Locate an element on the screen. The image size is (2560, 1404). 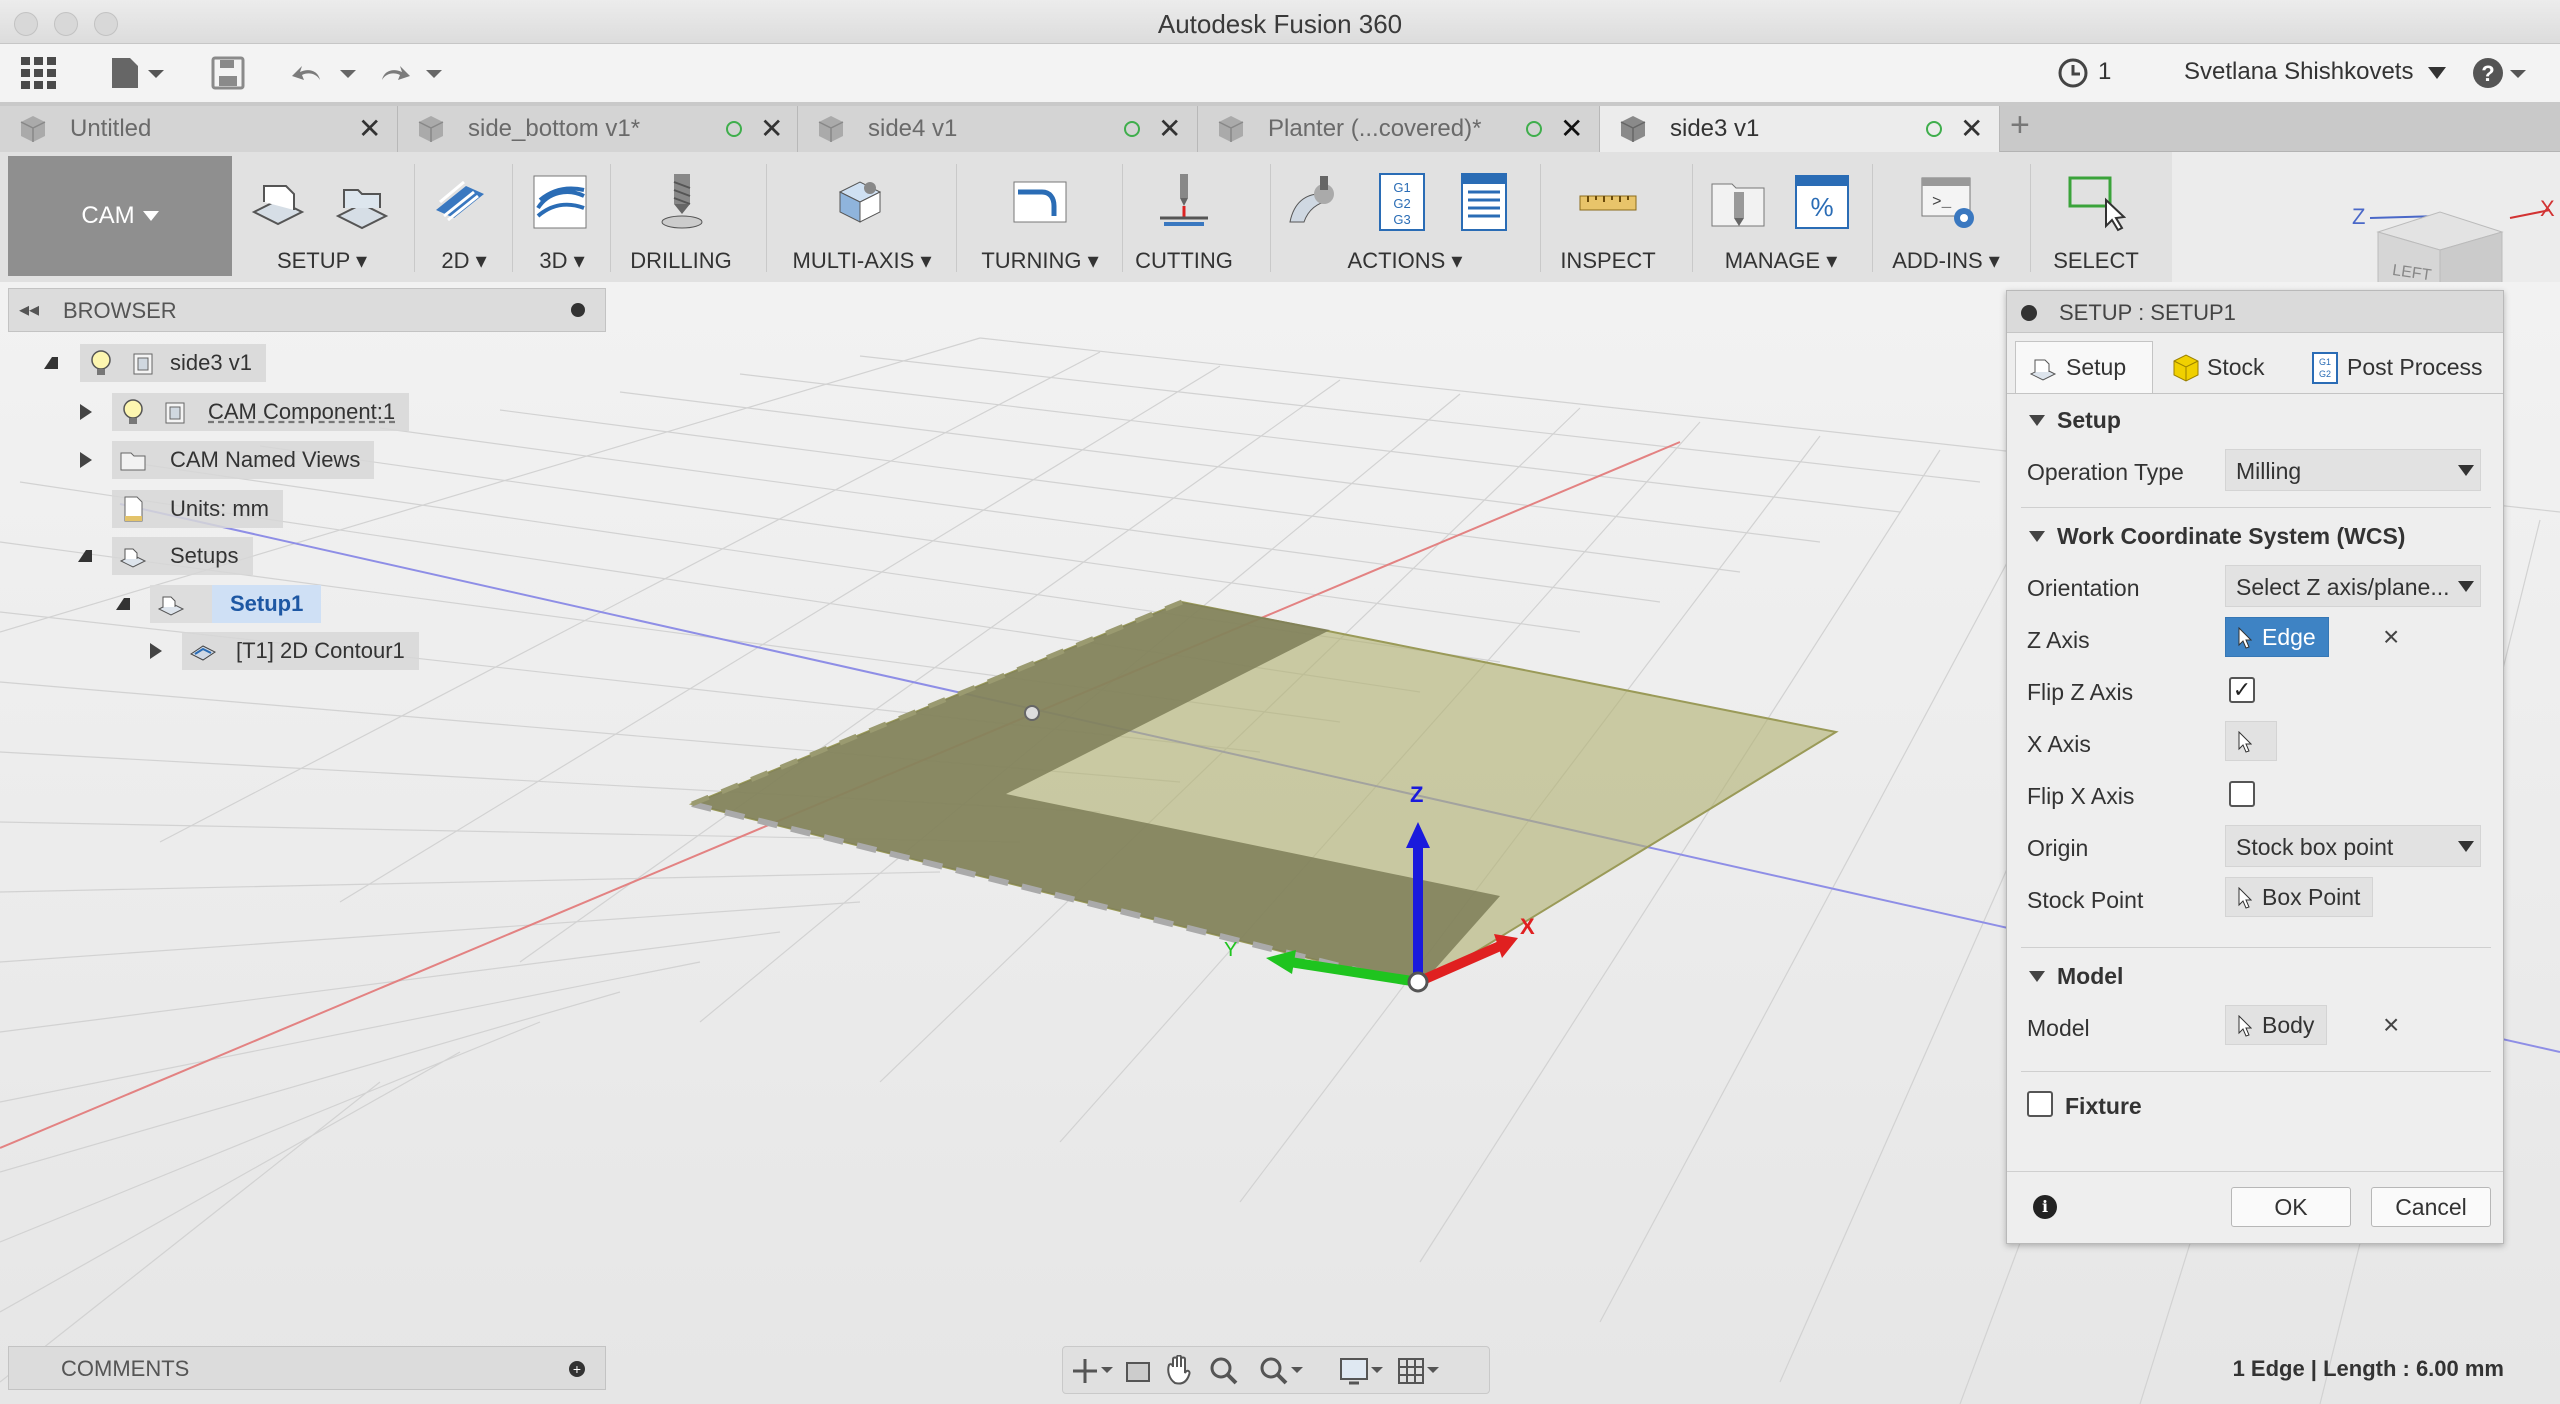
tree-item-cam-component: CAM Component:1 is located at coordinates (245, 412).